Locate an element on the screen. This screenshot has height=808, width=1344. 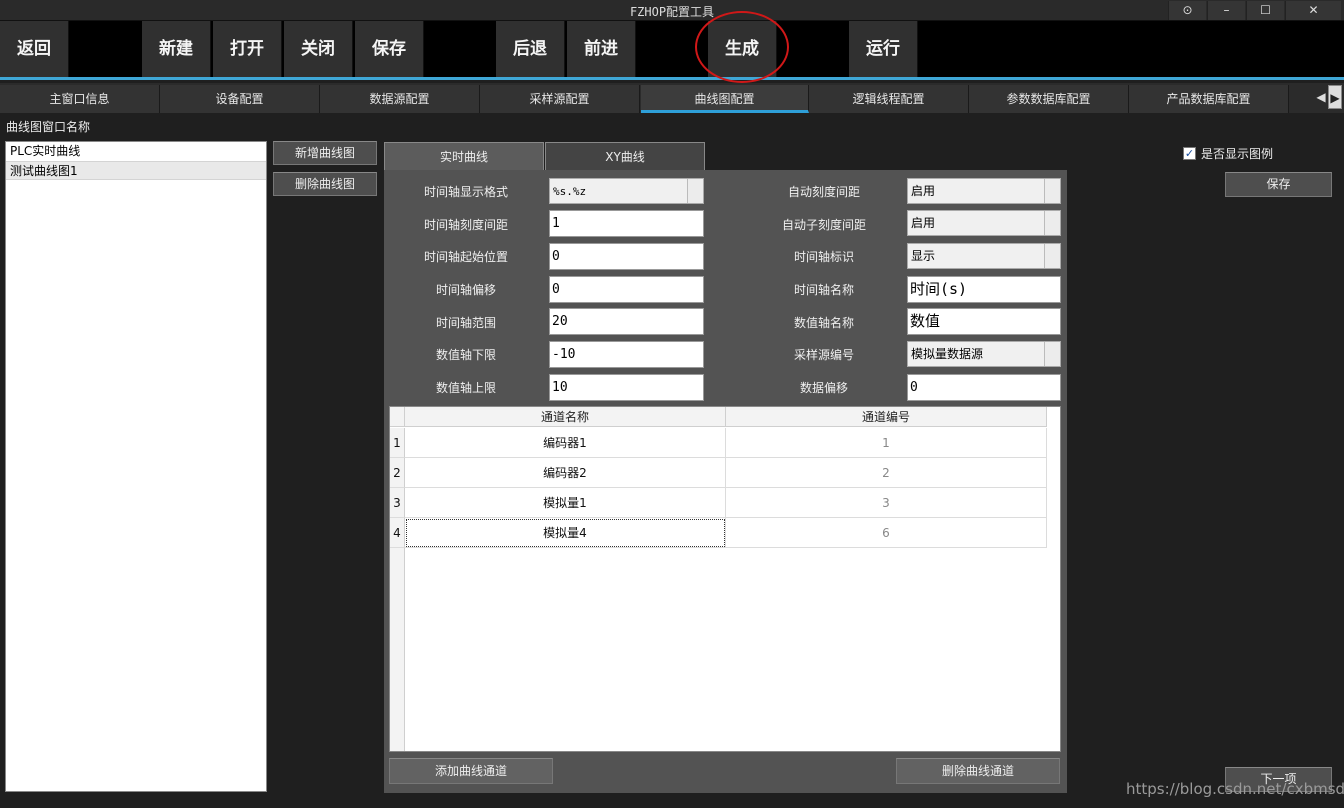
window-title: FZHOP配置工具 is located at coordinates (672, 12).